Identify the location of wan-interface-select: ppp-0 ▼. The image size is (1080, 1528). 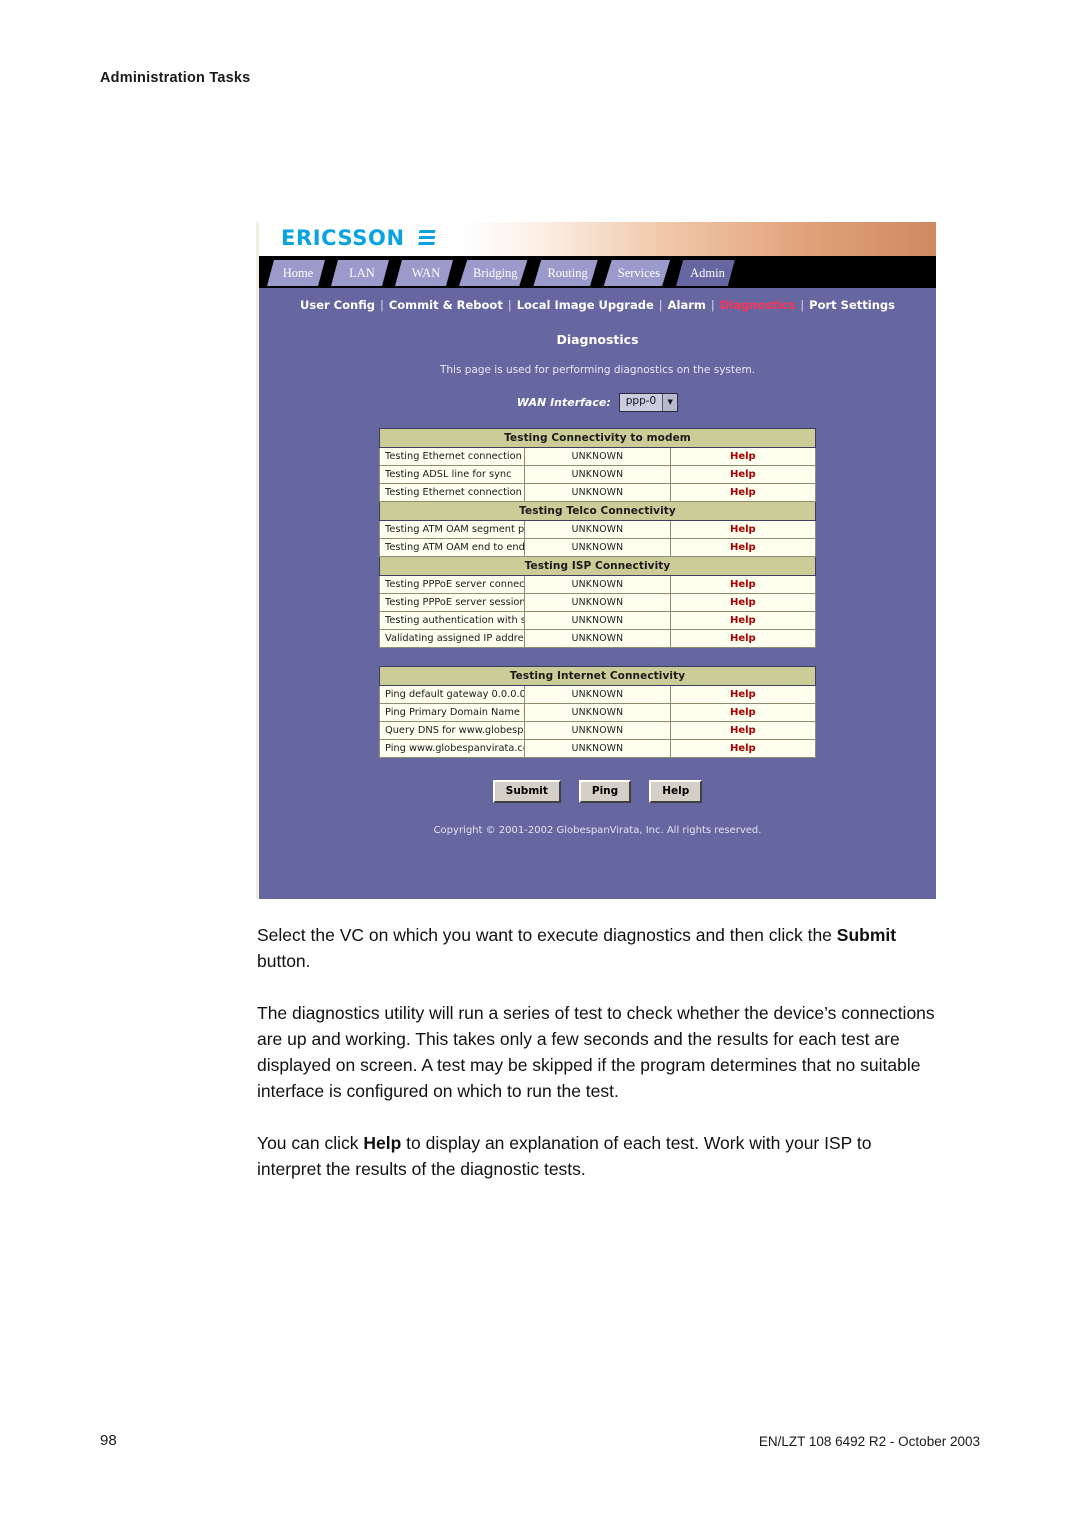
(648, 402).